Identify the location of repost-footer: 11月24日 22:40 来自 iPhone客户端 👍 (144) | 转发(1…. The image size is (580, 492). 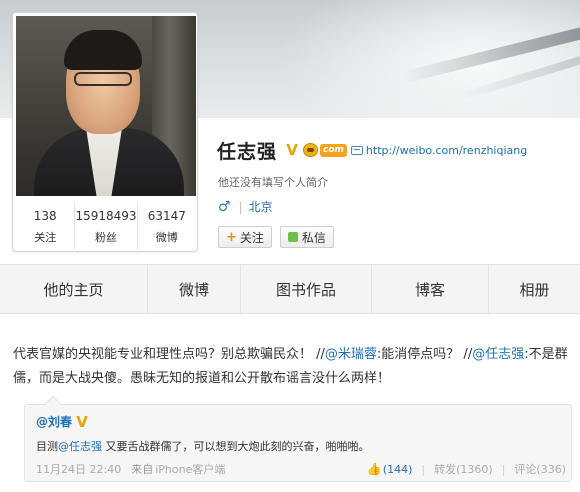
(301, 469).